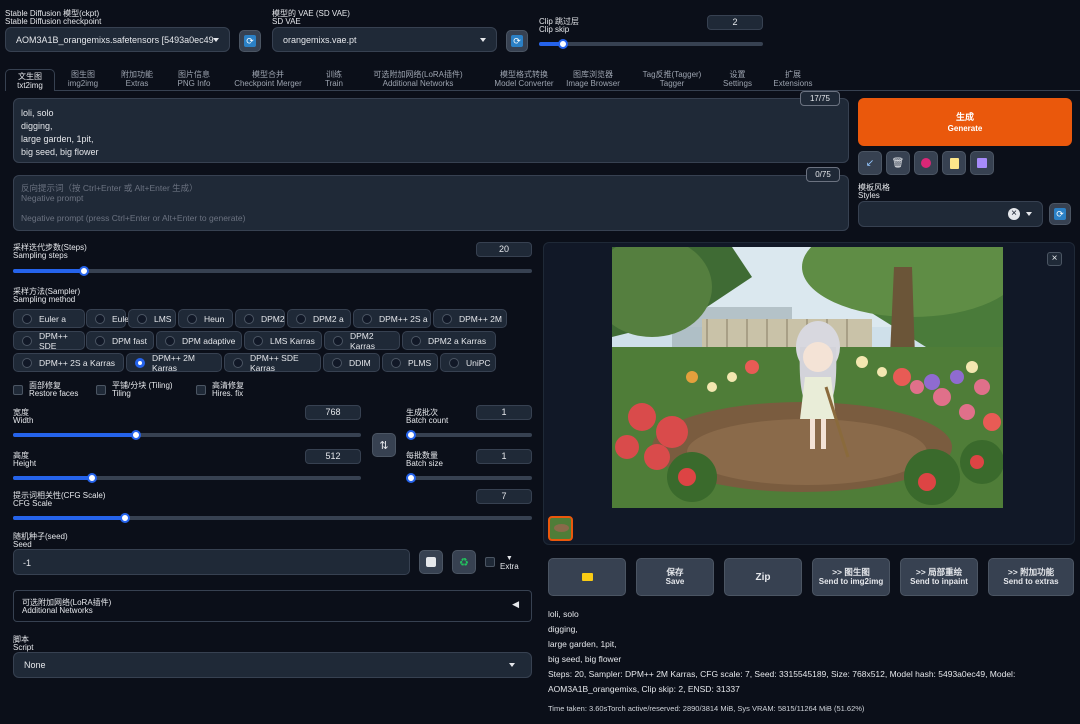  What do you see at coordinates (384, 39) in the screenshot?
I see `vae-select: orangemixs.vae.pt` at bounding box center [384, 39].